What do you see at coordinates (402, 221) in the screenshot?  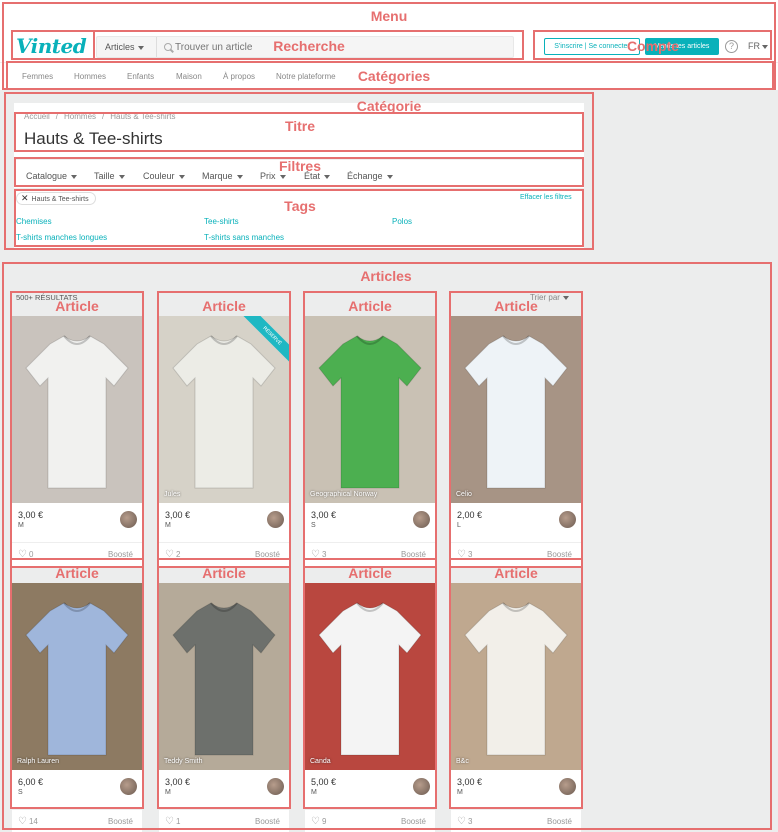 I see `tag-polos: Polos` at bounding box center [402, 221].